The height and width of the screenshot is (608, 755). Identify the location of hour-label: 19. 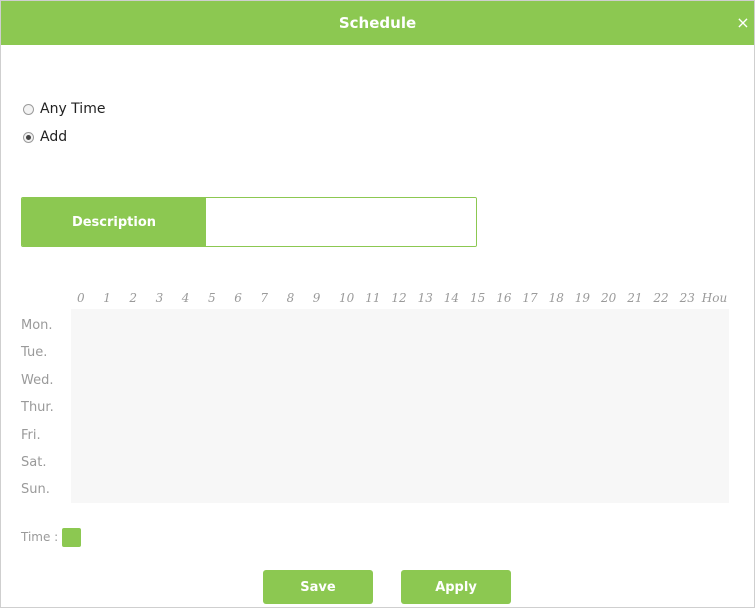
(582, 298).